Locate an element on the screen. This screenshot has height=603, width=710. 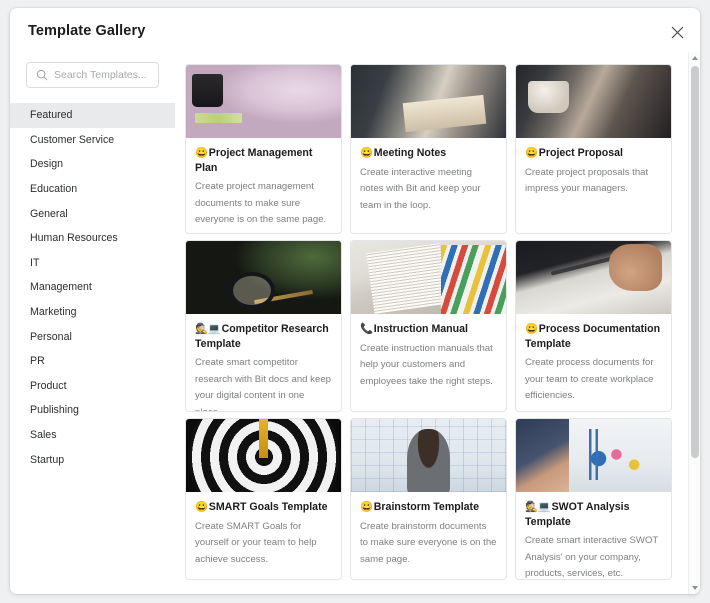
sidebar-item-marketing: Marketing is located at coordinates (92, 312).